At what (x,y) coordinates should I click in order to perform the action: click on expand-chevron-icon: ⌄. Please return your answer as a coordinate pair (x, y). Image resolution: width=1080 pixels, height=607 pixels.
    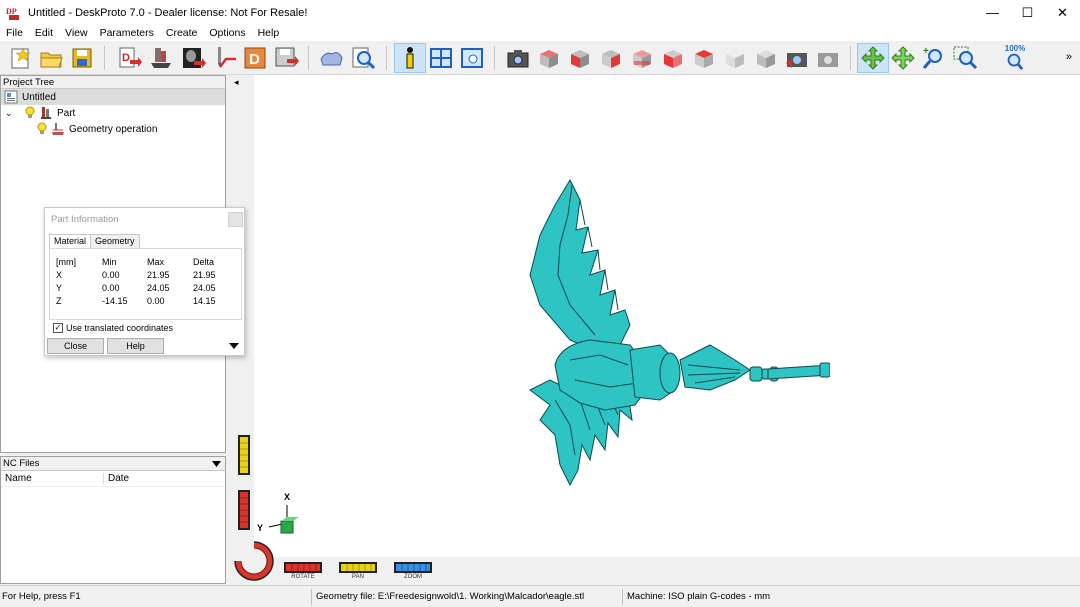
    Looking at the image, I should click on (12, 113).